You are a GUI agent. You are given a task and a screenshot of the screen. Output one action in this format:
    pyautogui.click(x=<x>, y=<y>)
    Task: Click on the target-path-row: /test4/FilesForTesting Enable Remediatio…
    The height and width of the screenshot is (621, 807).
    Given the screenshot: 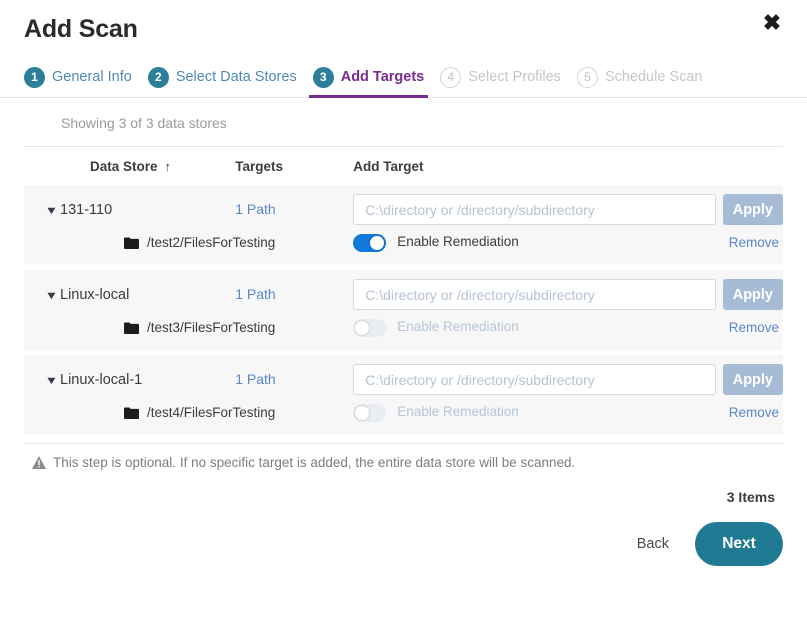 What is the action you would take?
    pyautogui.click(x=403, y=418)
    